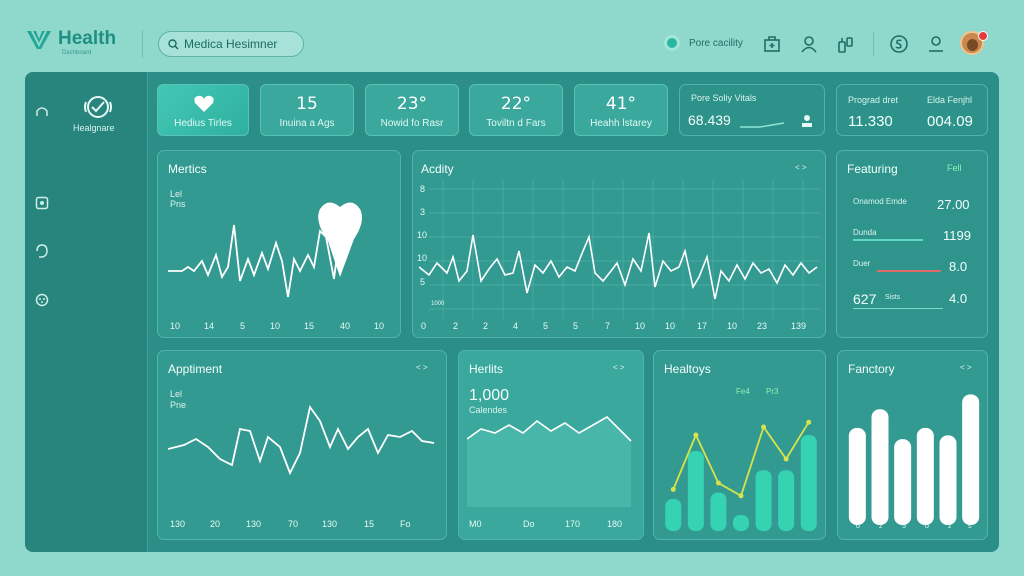 The height and width of the screenshot is (576, 1024). I want to click on activity-nav-arrows: < >, so click(801, 167).